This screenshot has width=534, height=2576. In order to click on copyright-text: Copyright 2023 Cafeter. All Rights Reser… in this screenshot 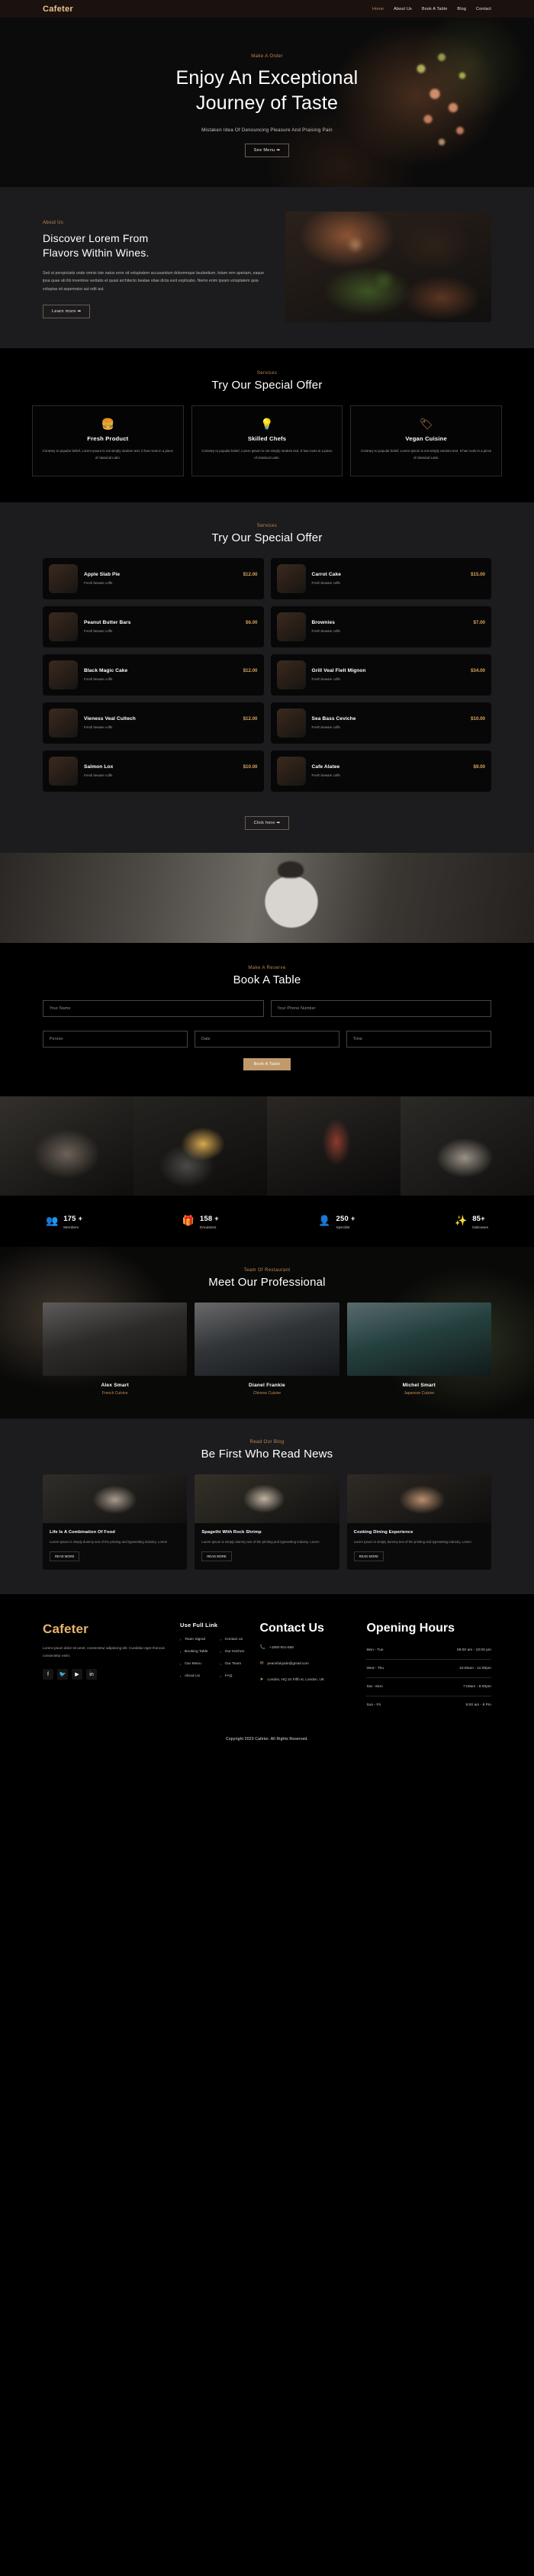, I will do `click(267, 1740)`.